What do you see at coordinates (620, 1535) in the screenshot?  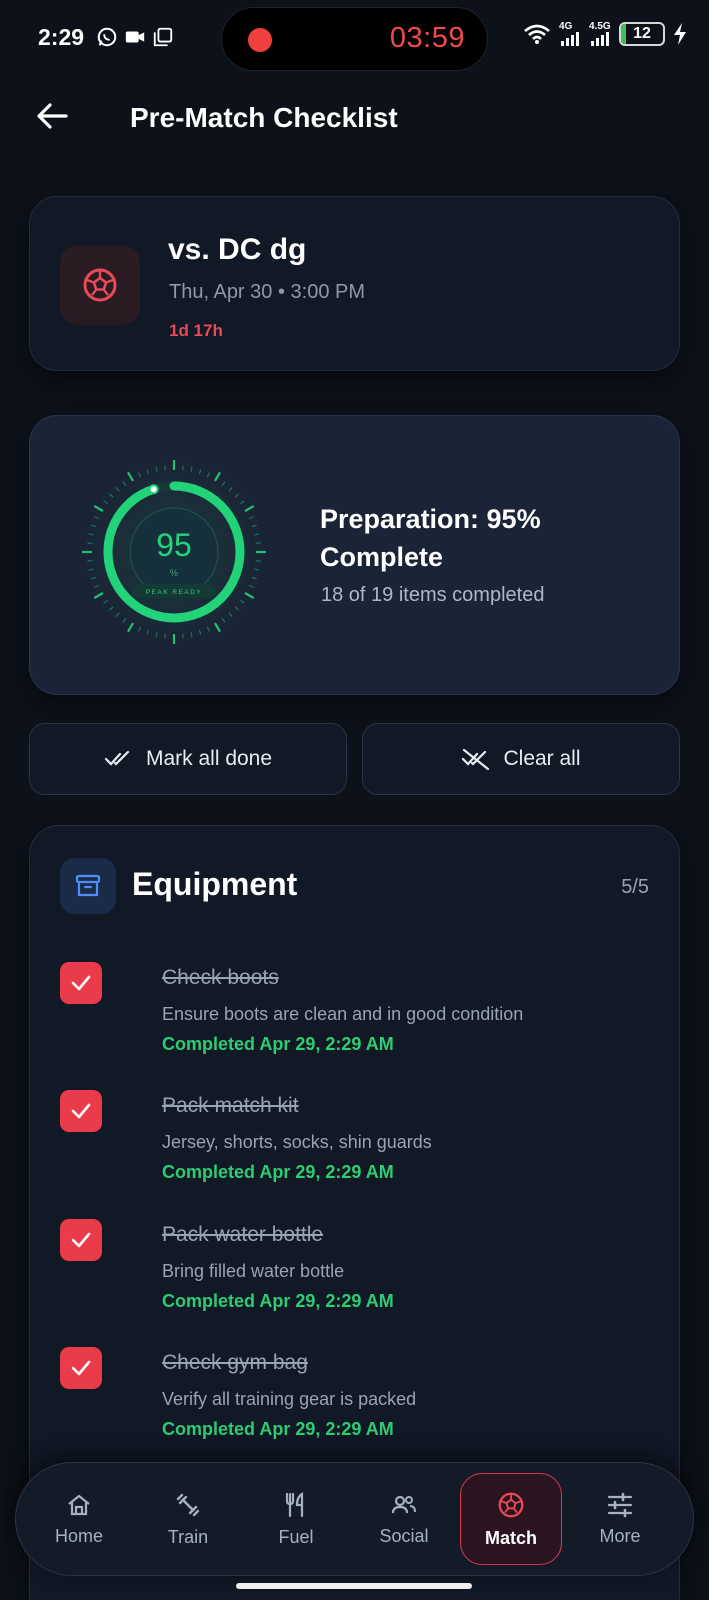 I see `nav-label: More` at bounding box center [620, 1535].